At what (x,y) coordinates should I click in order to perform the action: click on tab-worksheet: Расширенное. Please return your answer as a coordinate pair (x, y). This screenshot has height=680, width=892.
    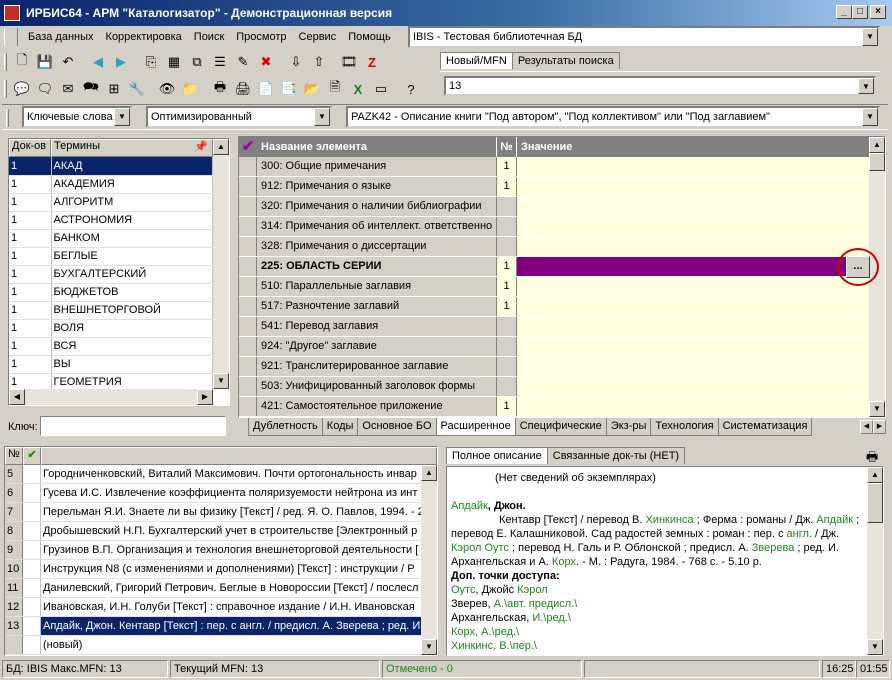
    Looking at the image, I should click on (475, 427).